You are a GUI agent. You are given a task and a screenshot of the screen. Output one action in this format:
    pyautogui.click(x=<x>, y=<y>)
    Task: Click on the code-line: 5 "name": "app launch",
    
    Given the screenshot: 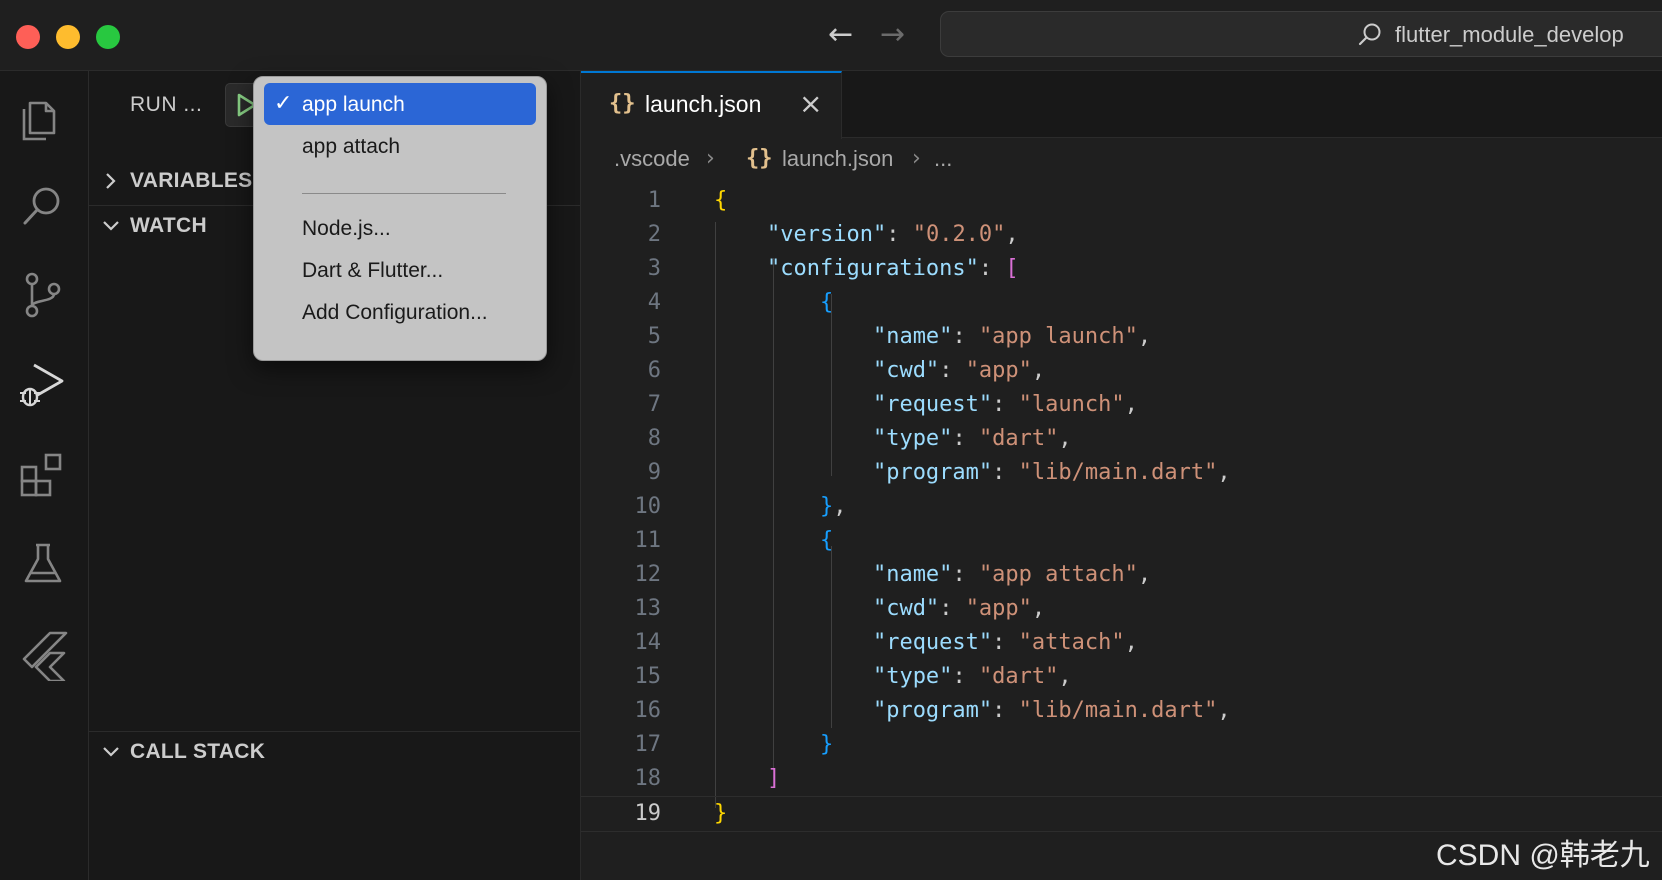 What is the action you would take?
    pyautogui.click(x=1121, y=338)
    